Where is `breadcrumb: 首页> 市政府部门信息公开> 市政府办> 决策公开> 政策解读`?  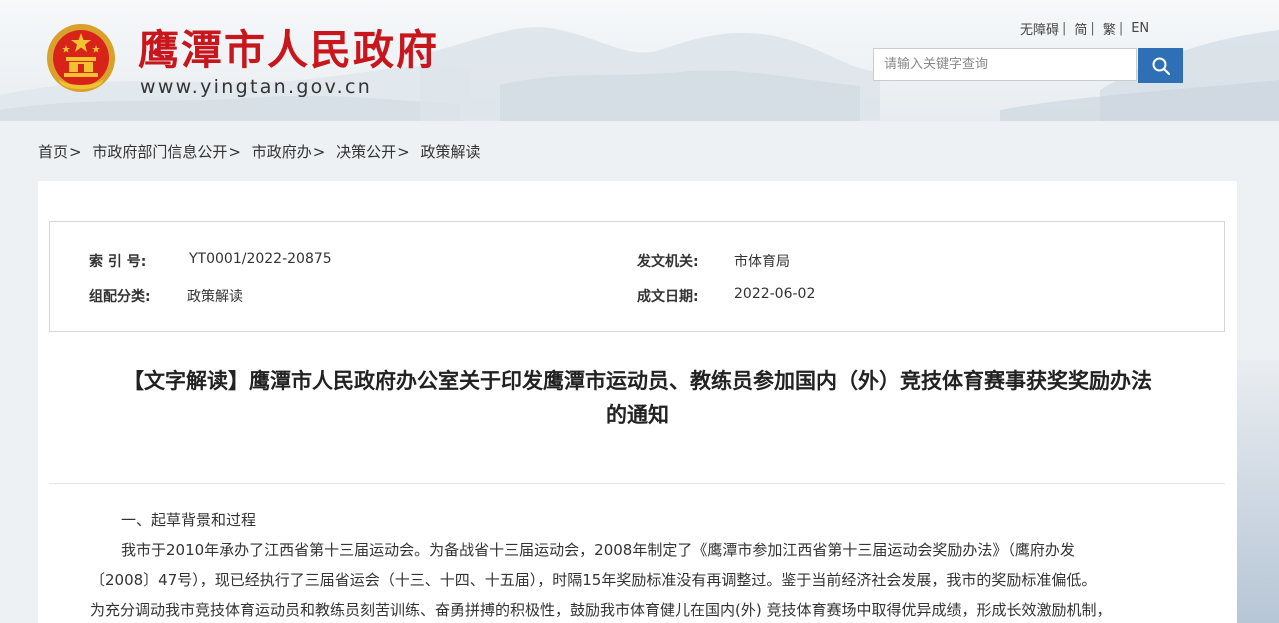 breadcrumb: 首页> 市政府部门信息公开> 市政府办> 决策公开> 政策解读 is located at coordinates (259, 152).